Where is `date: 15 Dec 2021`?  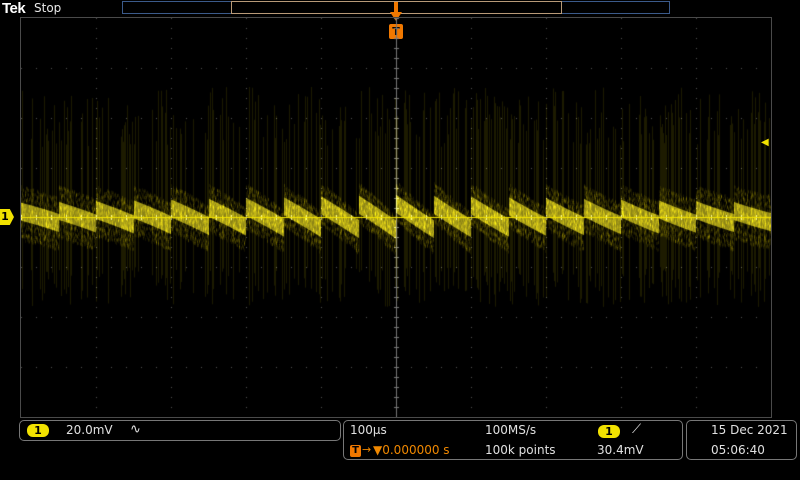 date: 15 Dec 2021 is located at coordinates (749, 430).